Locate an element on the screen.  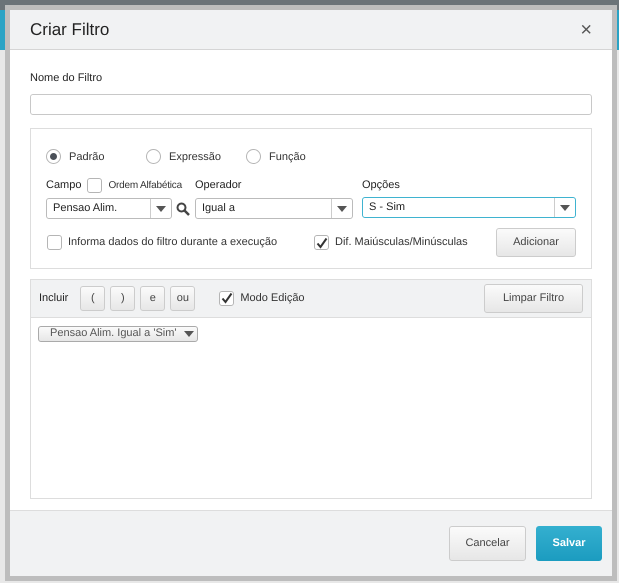
checkbox-label: Modo Edição is located at coordinates (272, 298).